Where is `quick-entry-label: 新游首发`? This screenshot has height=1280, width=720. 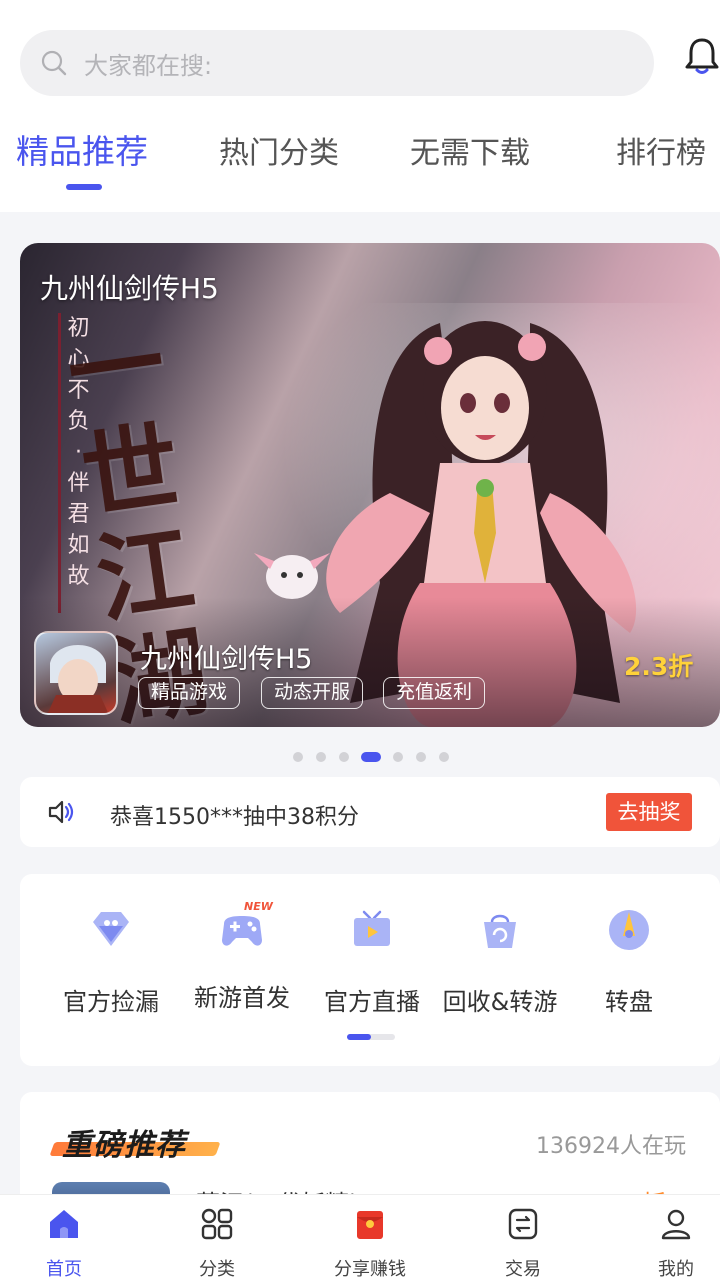
quick-entry-label: 新游首发 is located at coordinates (242, 998).